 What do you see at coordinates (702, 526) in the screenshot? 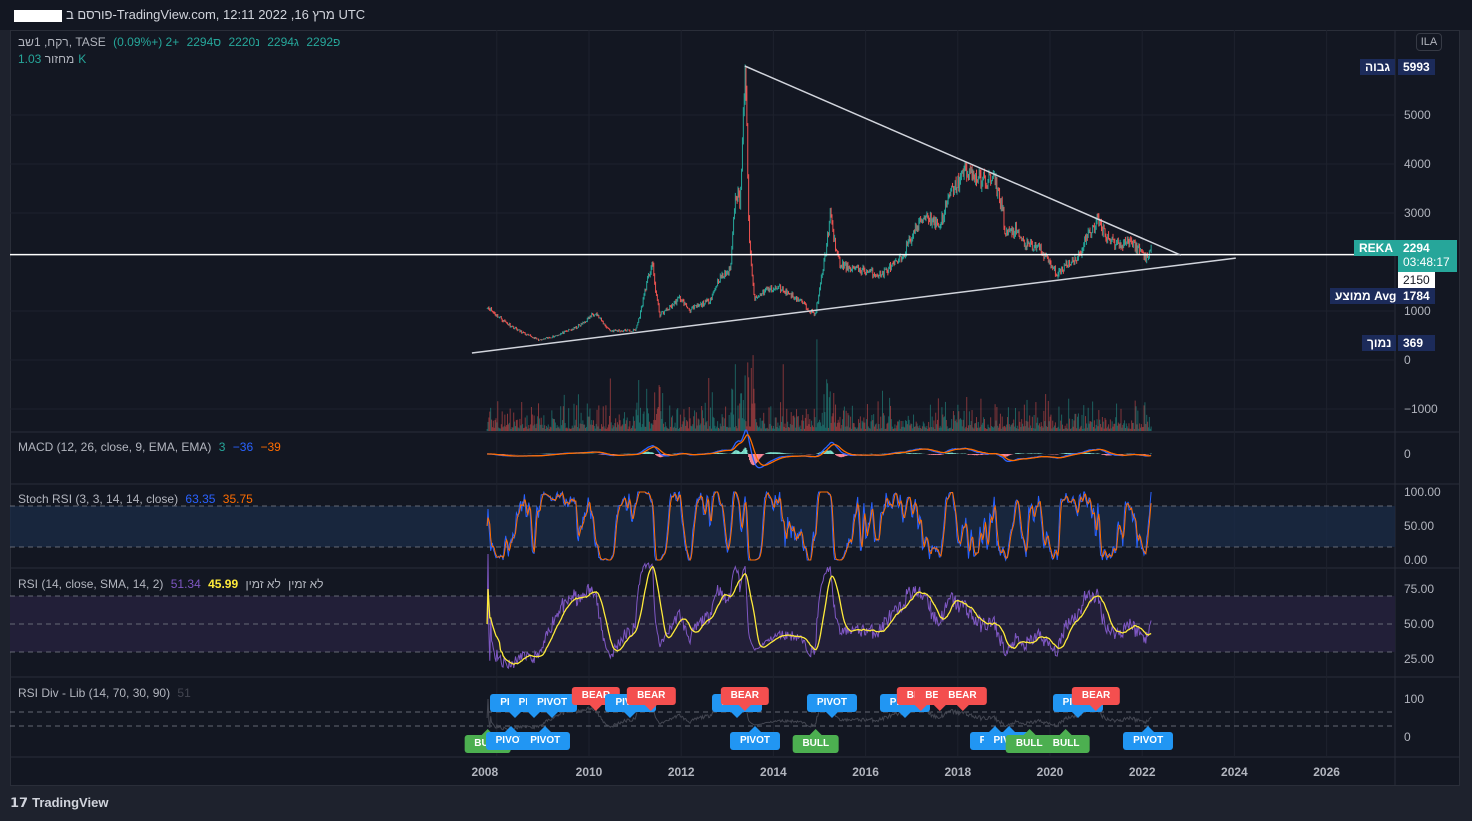
I see `stoch-band` at bounding box center [702, 526].